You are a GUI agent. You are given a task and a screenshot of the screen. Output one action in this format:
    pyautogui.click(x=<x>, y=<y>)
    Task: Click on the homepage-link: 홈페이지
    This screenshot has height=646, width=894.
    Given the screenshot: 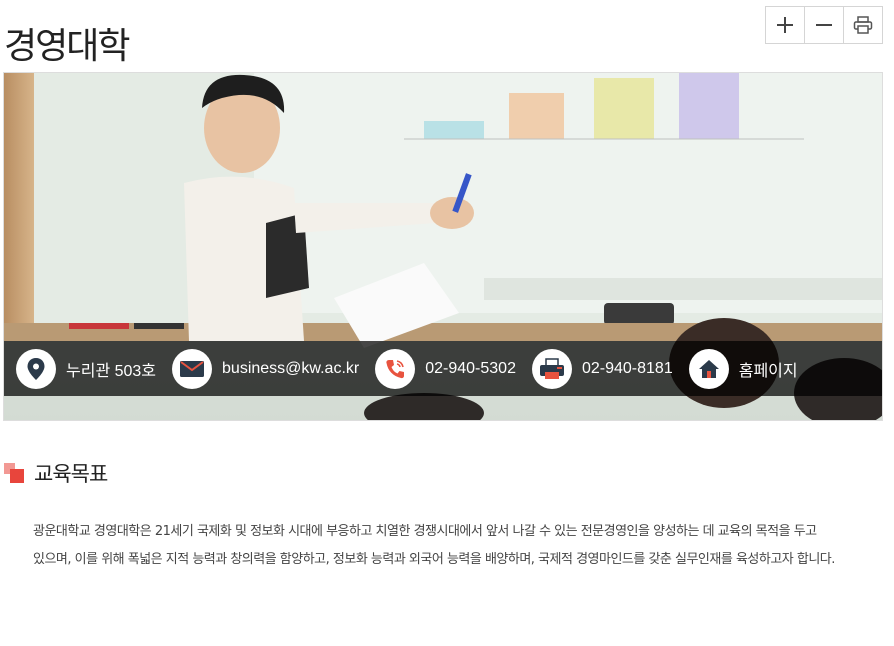 What is the action you would take?
    pyautogui.click(x=768, y=369)
    